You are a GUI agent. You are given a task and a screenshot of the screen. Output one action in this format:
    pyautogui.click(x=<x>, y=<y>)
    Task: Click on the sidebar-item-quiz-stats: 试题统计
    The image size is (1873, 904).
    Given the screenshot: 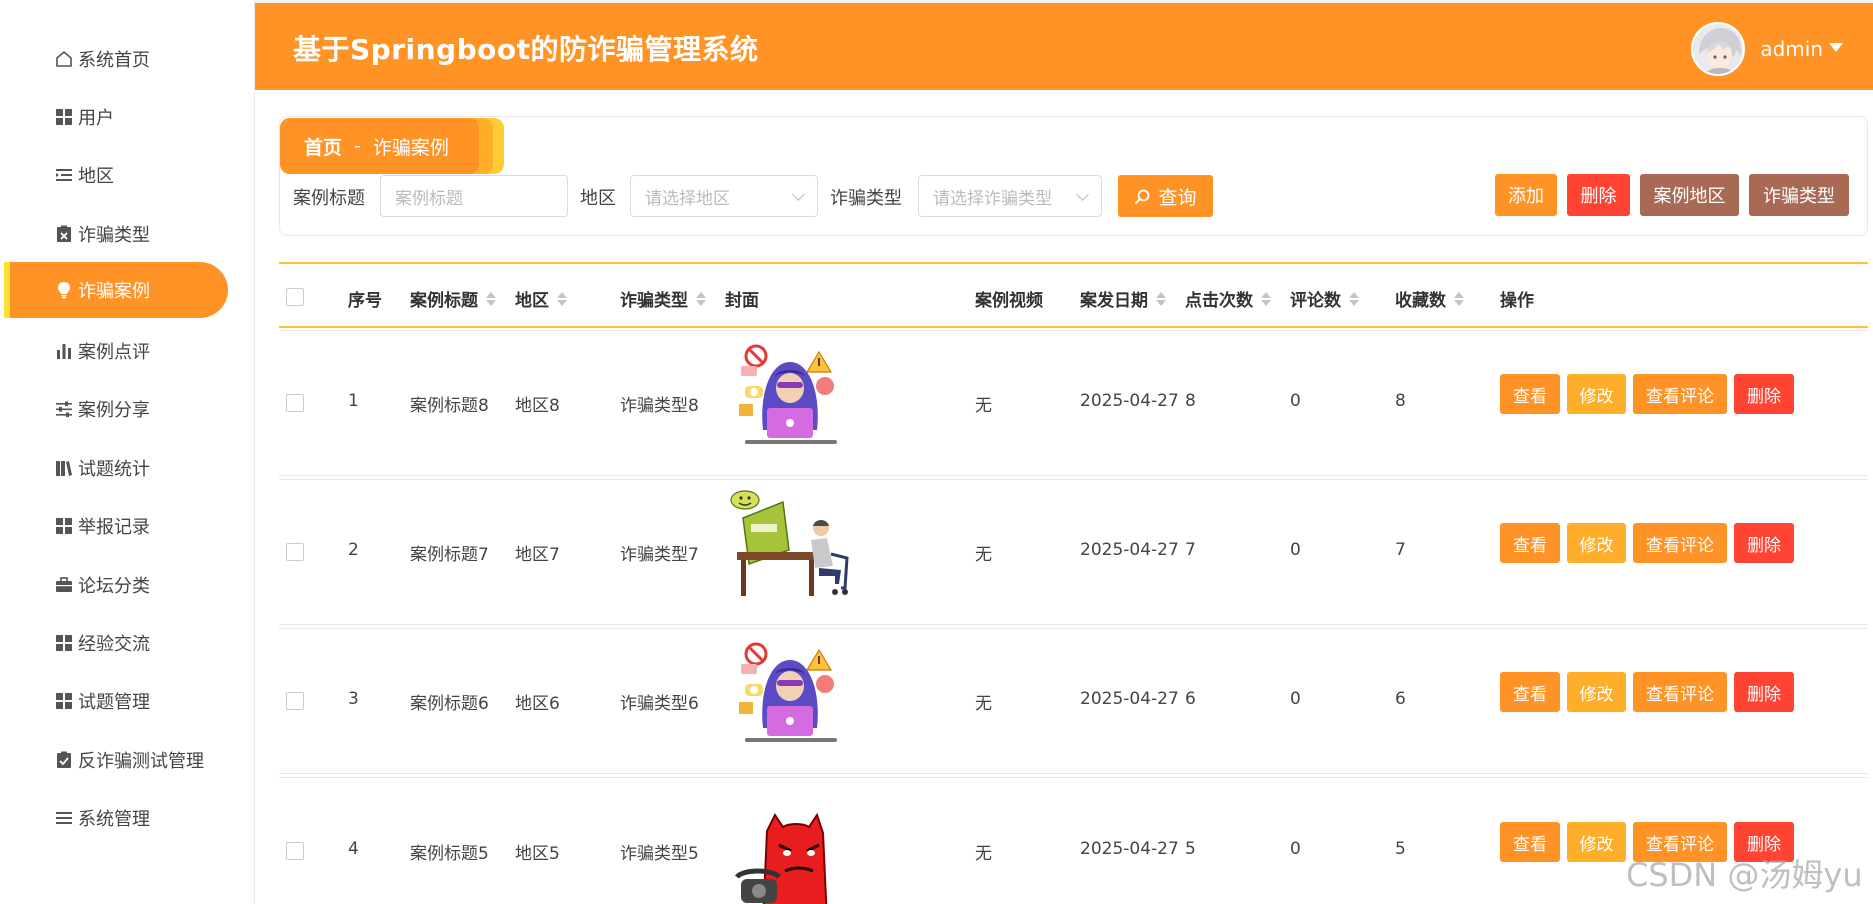 What is the action you would take?
    pyautogui.click(x=114, y=468)
    